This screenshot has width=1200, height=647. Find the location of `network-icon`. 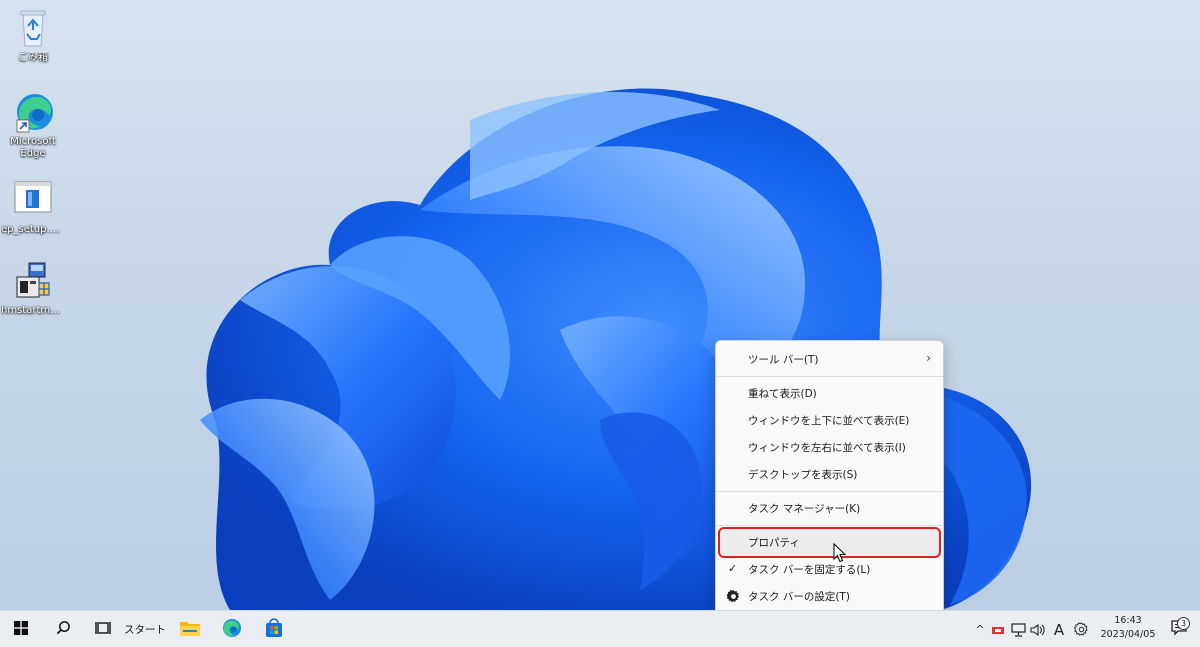

network-icon is located at coordinates (1018, 629).